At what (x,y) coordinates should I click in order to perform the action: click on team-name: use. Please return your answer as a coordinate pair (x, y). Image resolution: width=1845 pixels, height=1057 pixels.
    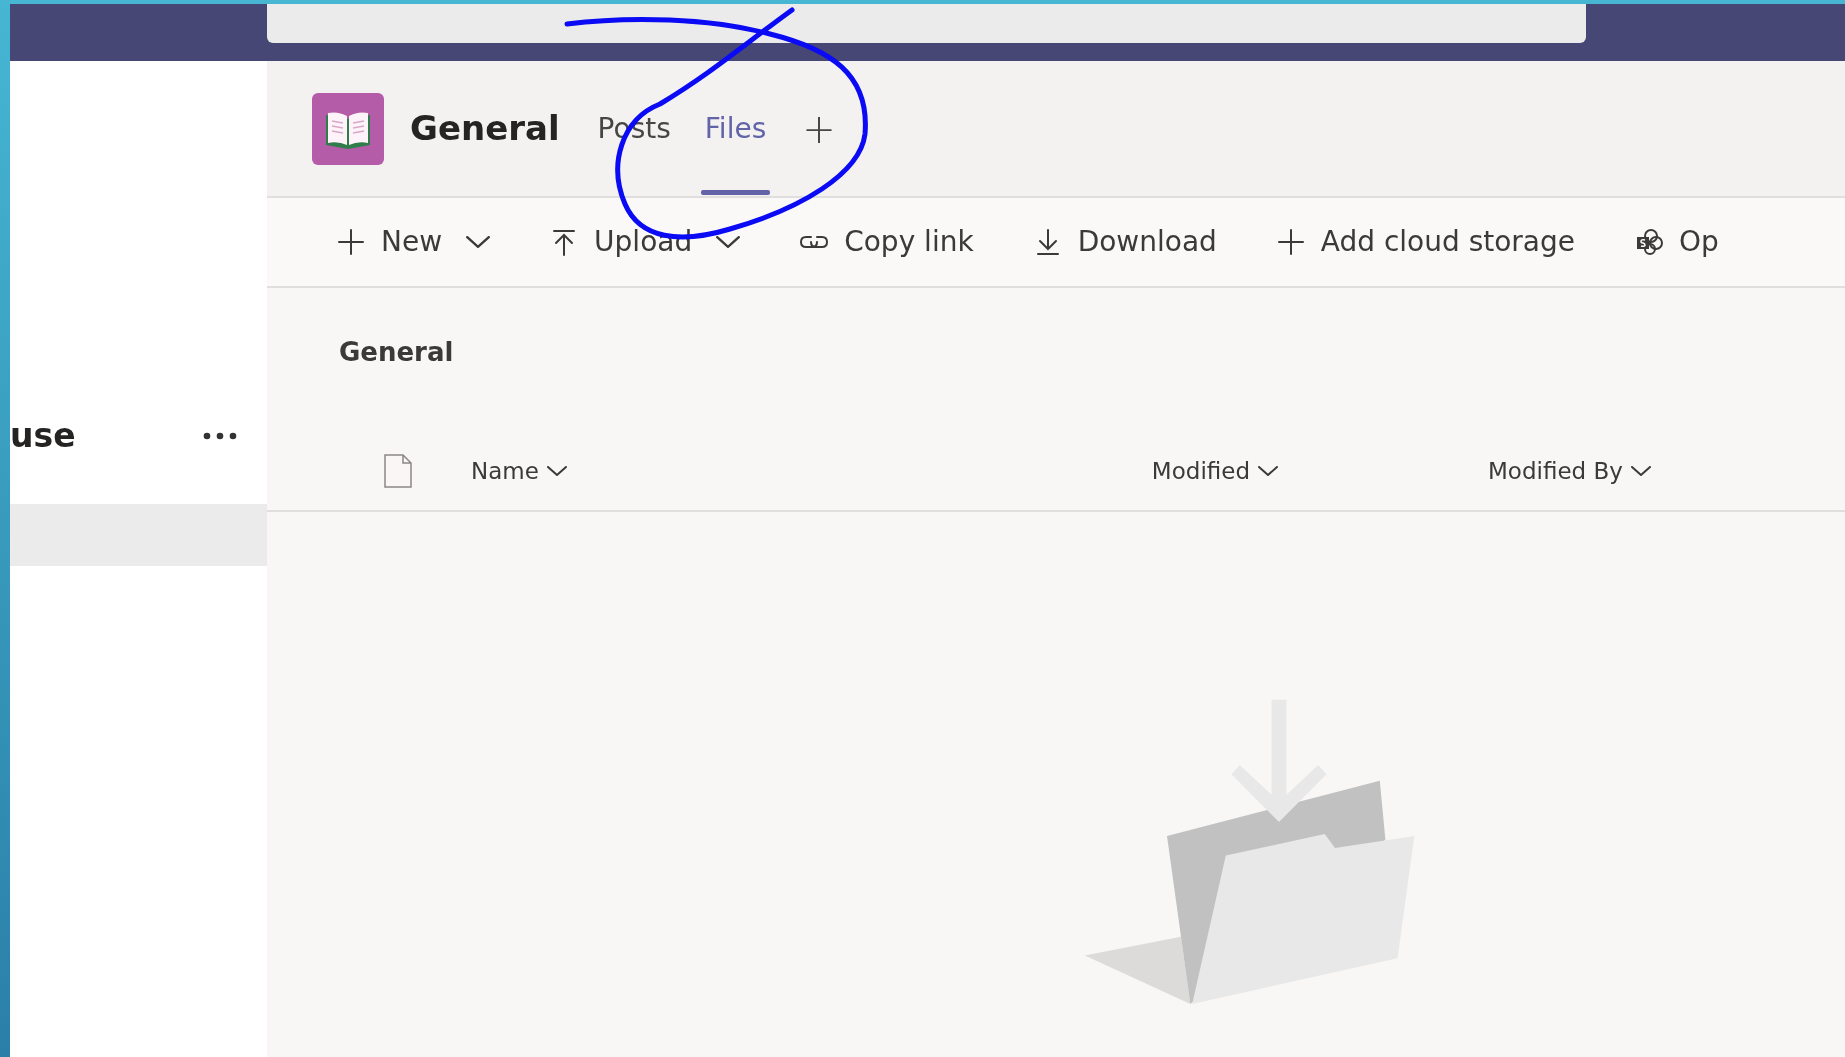
    Looking at the image, I should click on (43, 436).